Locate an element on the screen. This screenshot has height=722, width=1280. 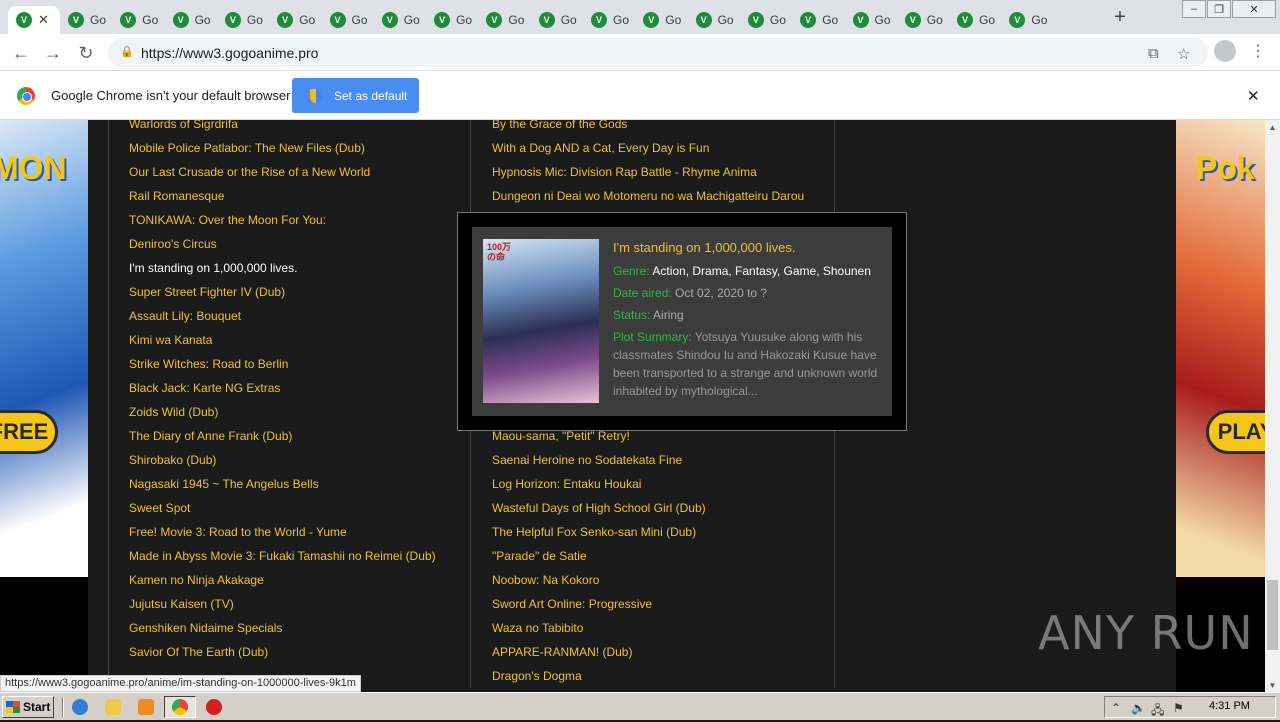
start-button: Start is located at coordinates (28, 707).